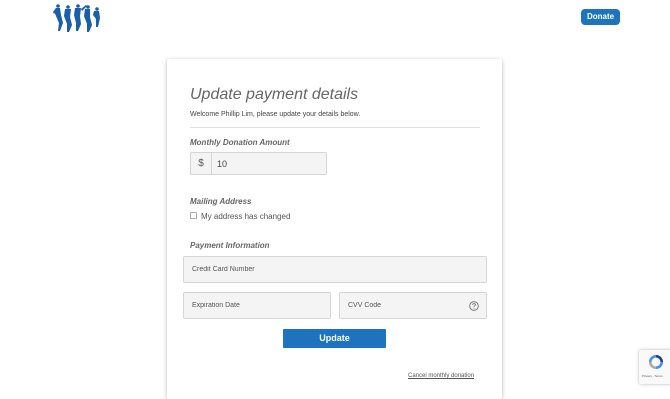  I want to click on question-circle-icon, so click(474, 306).